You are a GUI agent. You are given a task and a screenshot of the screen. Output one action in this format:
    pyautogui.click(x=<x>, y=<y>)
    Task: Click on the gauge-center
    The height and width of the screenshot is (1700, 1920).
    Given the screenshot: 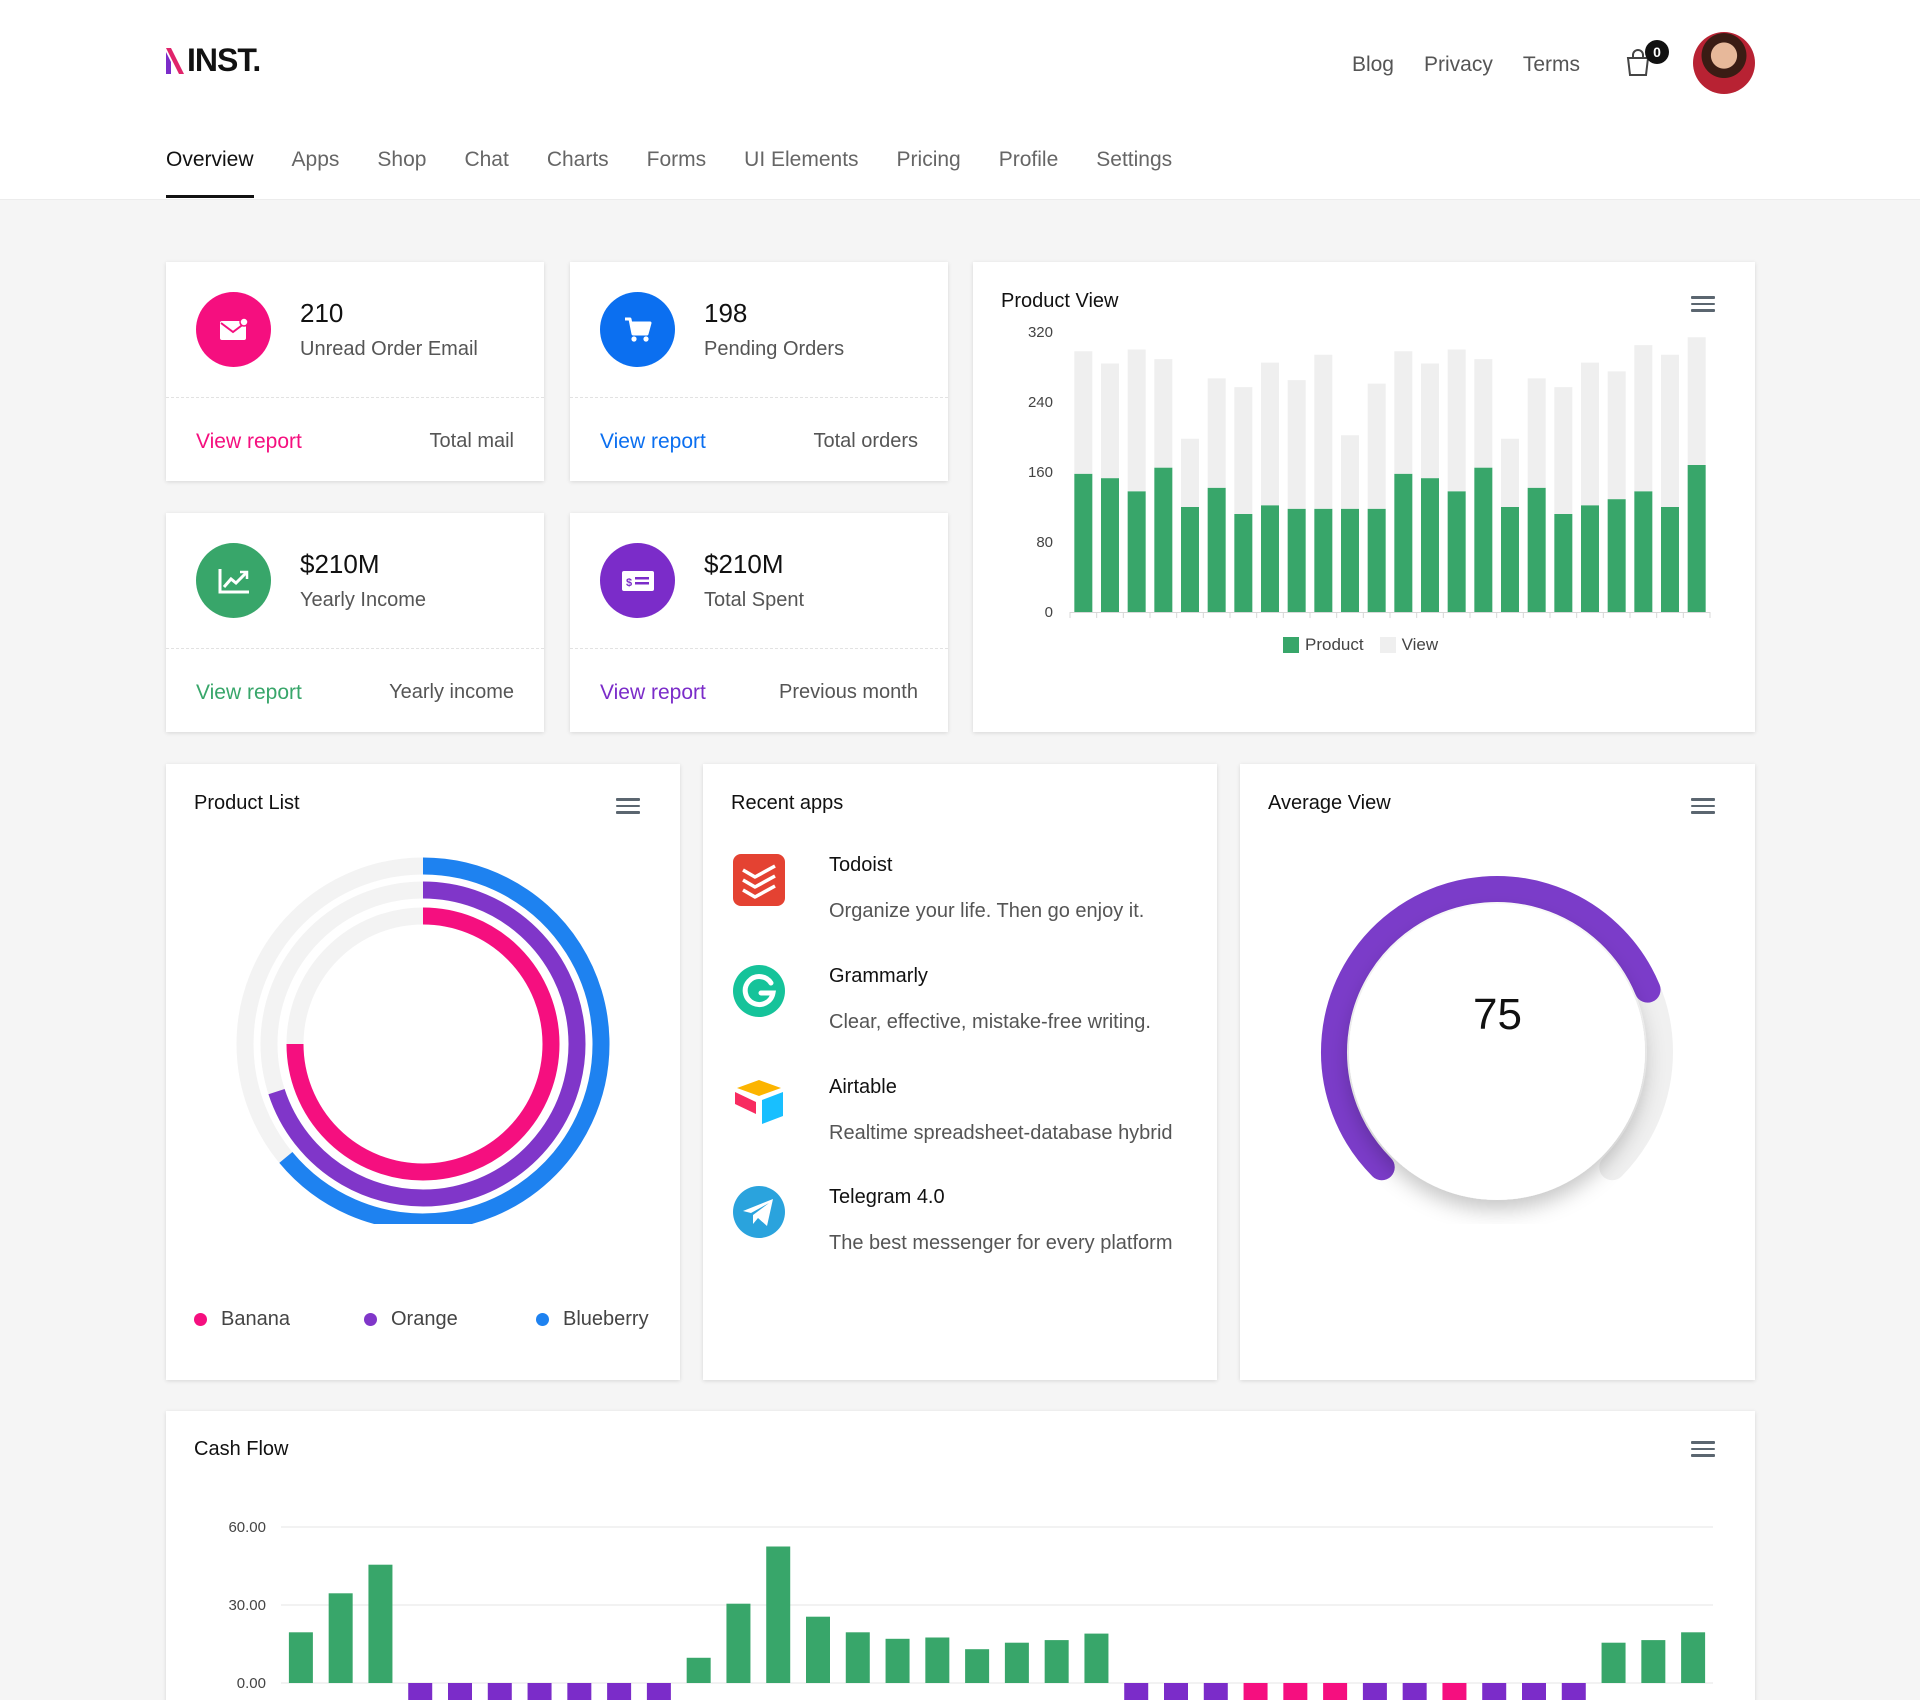 What is the action you would take?
    pyautogui.click(x=1497, y=1052)
    